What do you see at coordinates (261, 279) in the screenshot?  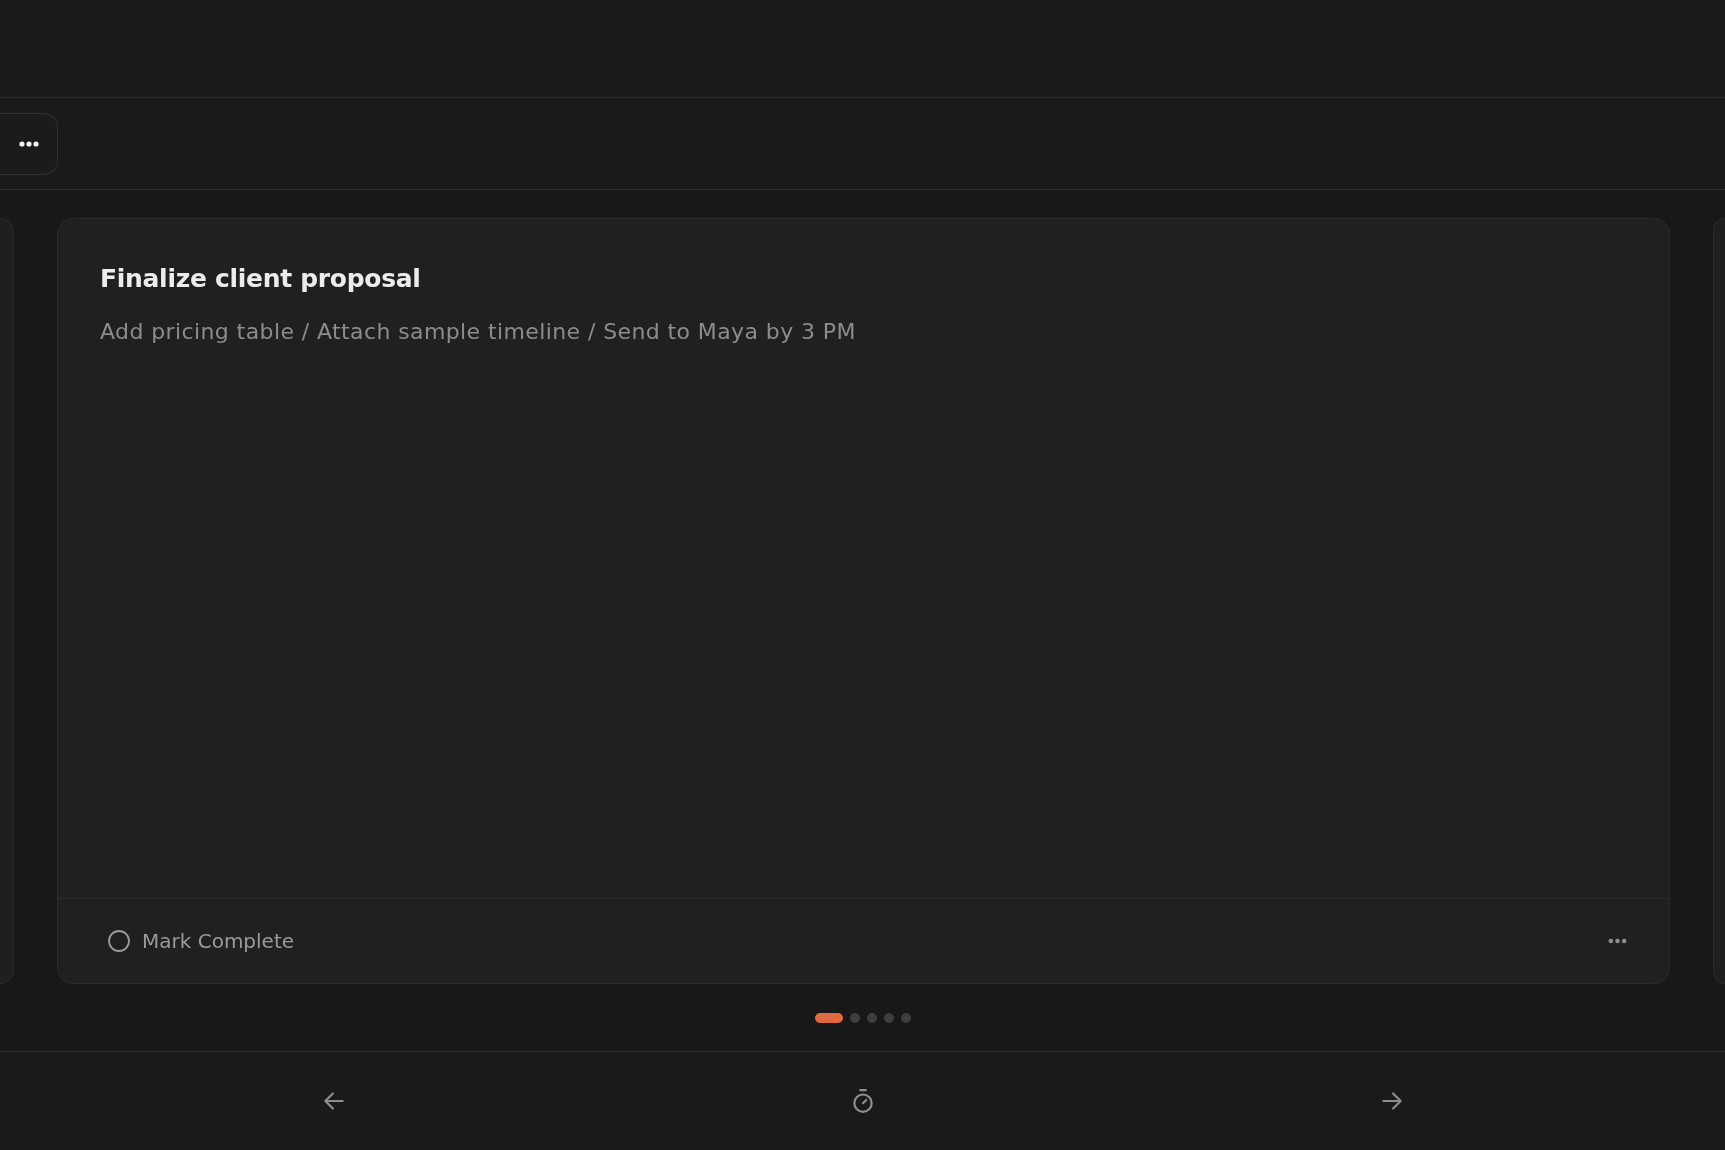 I see `card-title: Finalize client proposal` at bounding box center [261, 279].